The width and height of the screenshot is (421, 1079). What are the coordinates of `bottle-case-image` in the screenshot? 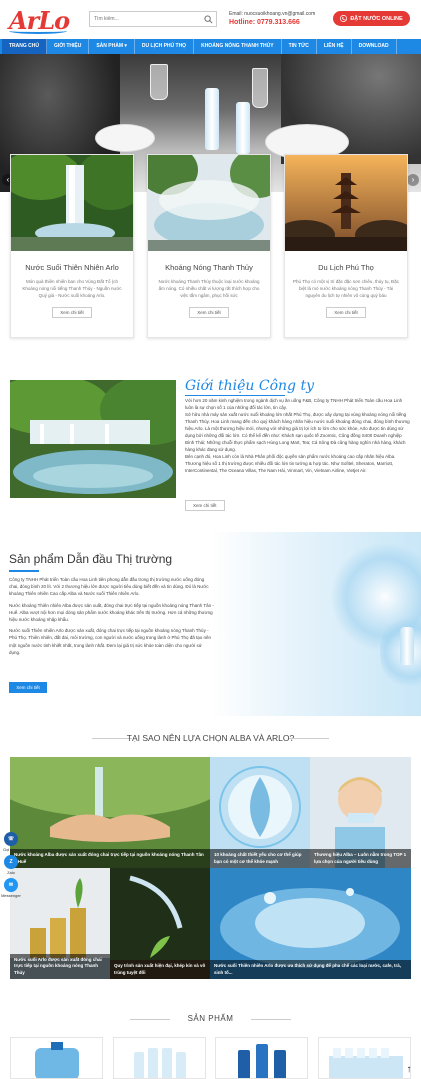 It's located at (366, 1063).